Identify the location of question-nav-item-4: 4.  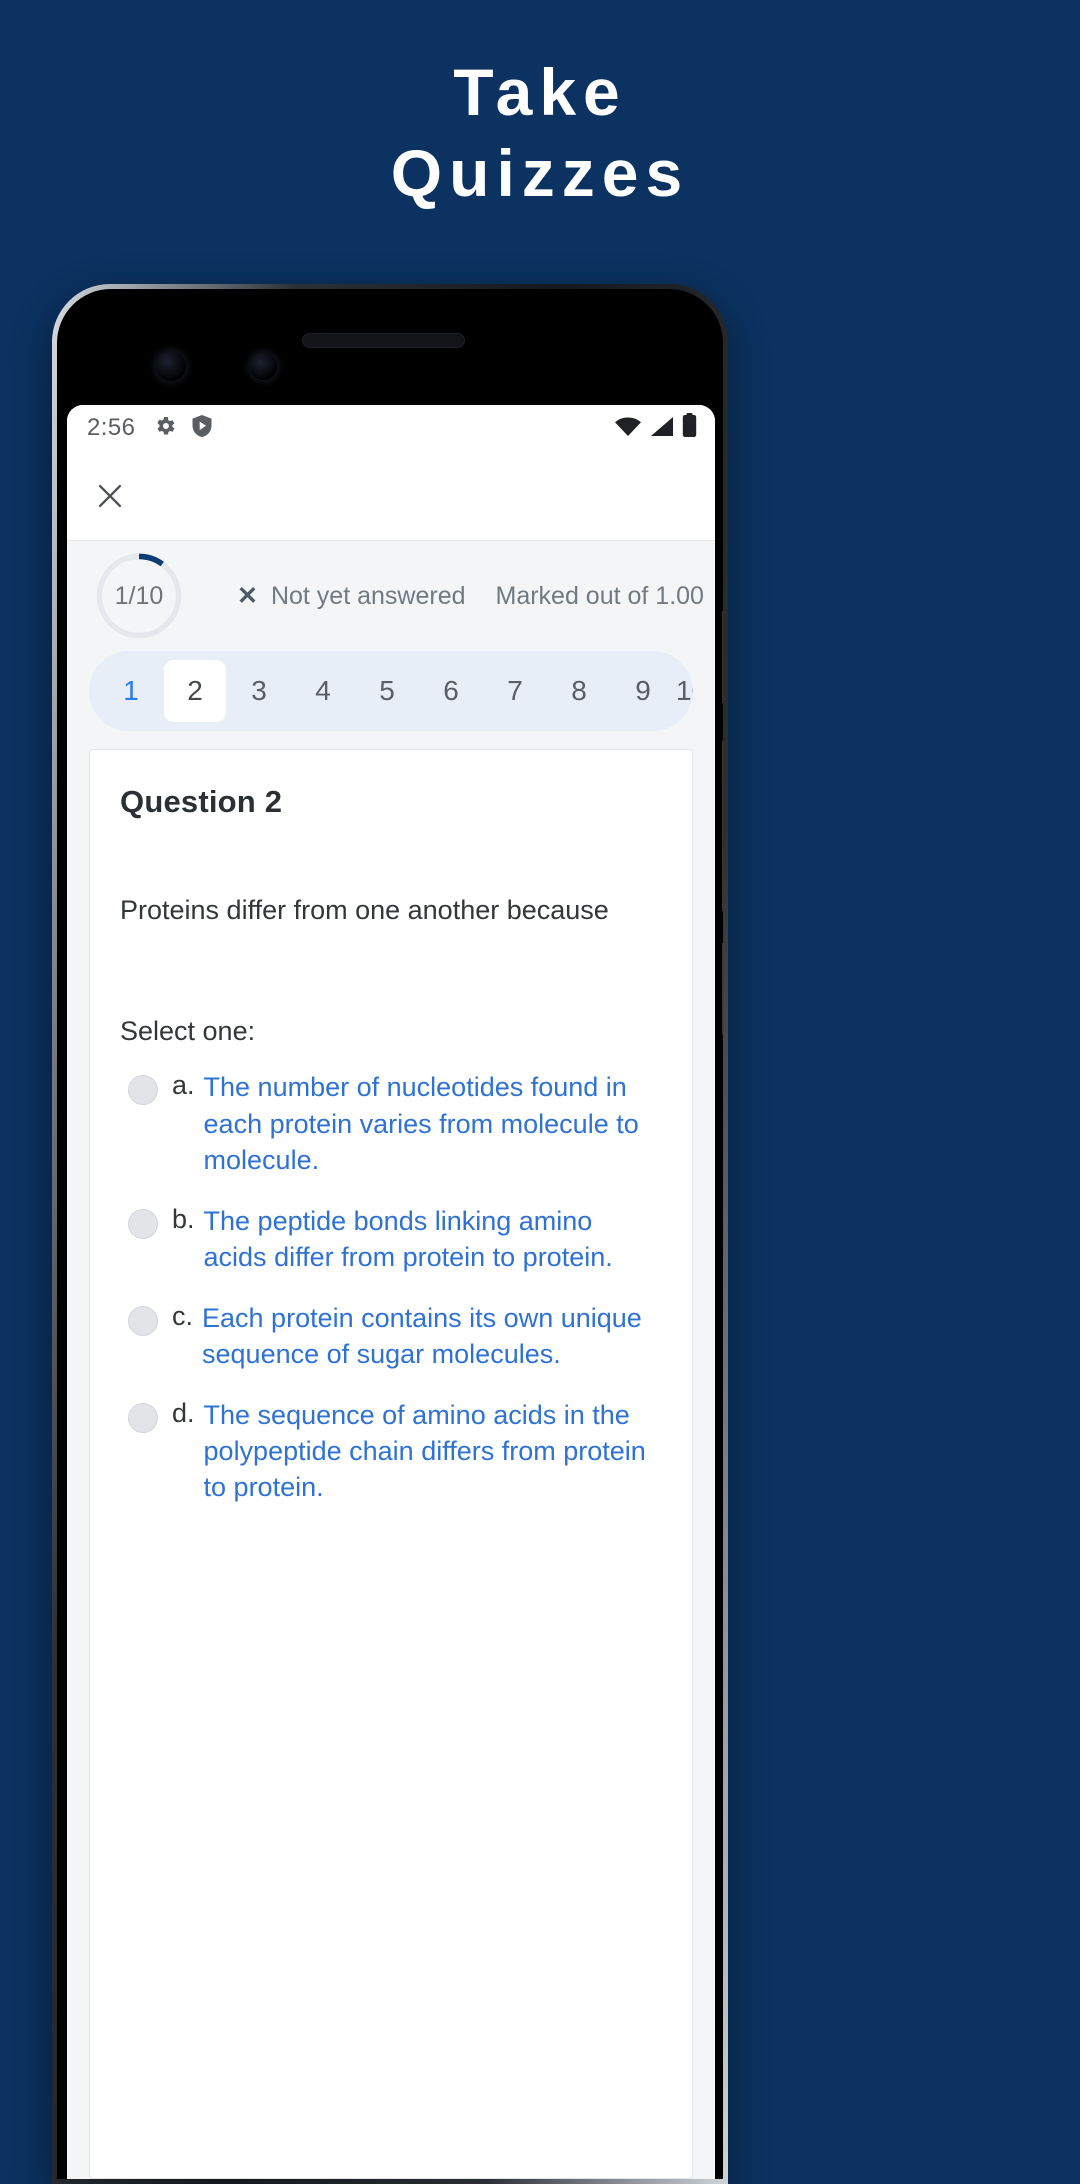
(323, 691).